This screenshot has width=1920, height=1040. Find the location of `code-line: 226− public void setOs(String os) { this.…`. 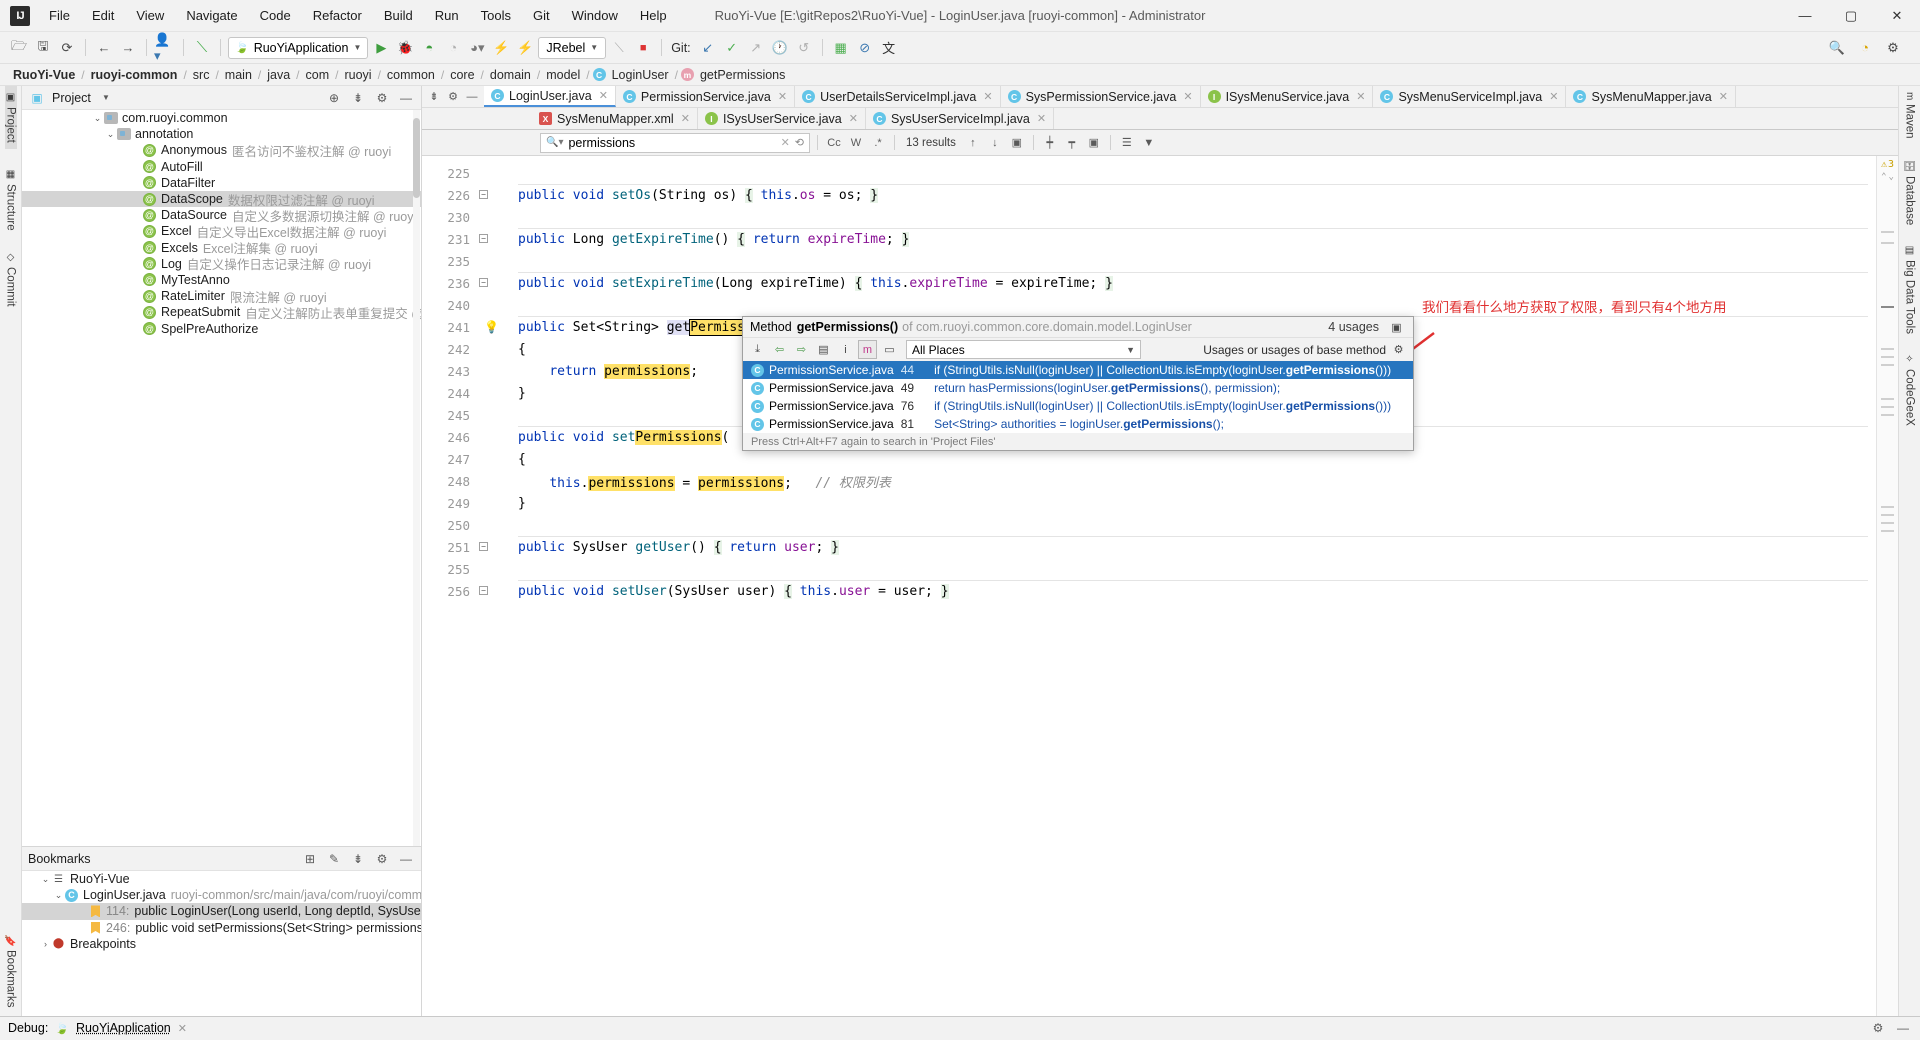

code-line: 226− public void setOs(String os) { this.… is located at coordinates (1160, 195).